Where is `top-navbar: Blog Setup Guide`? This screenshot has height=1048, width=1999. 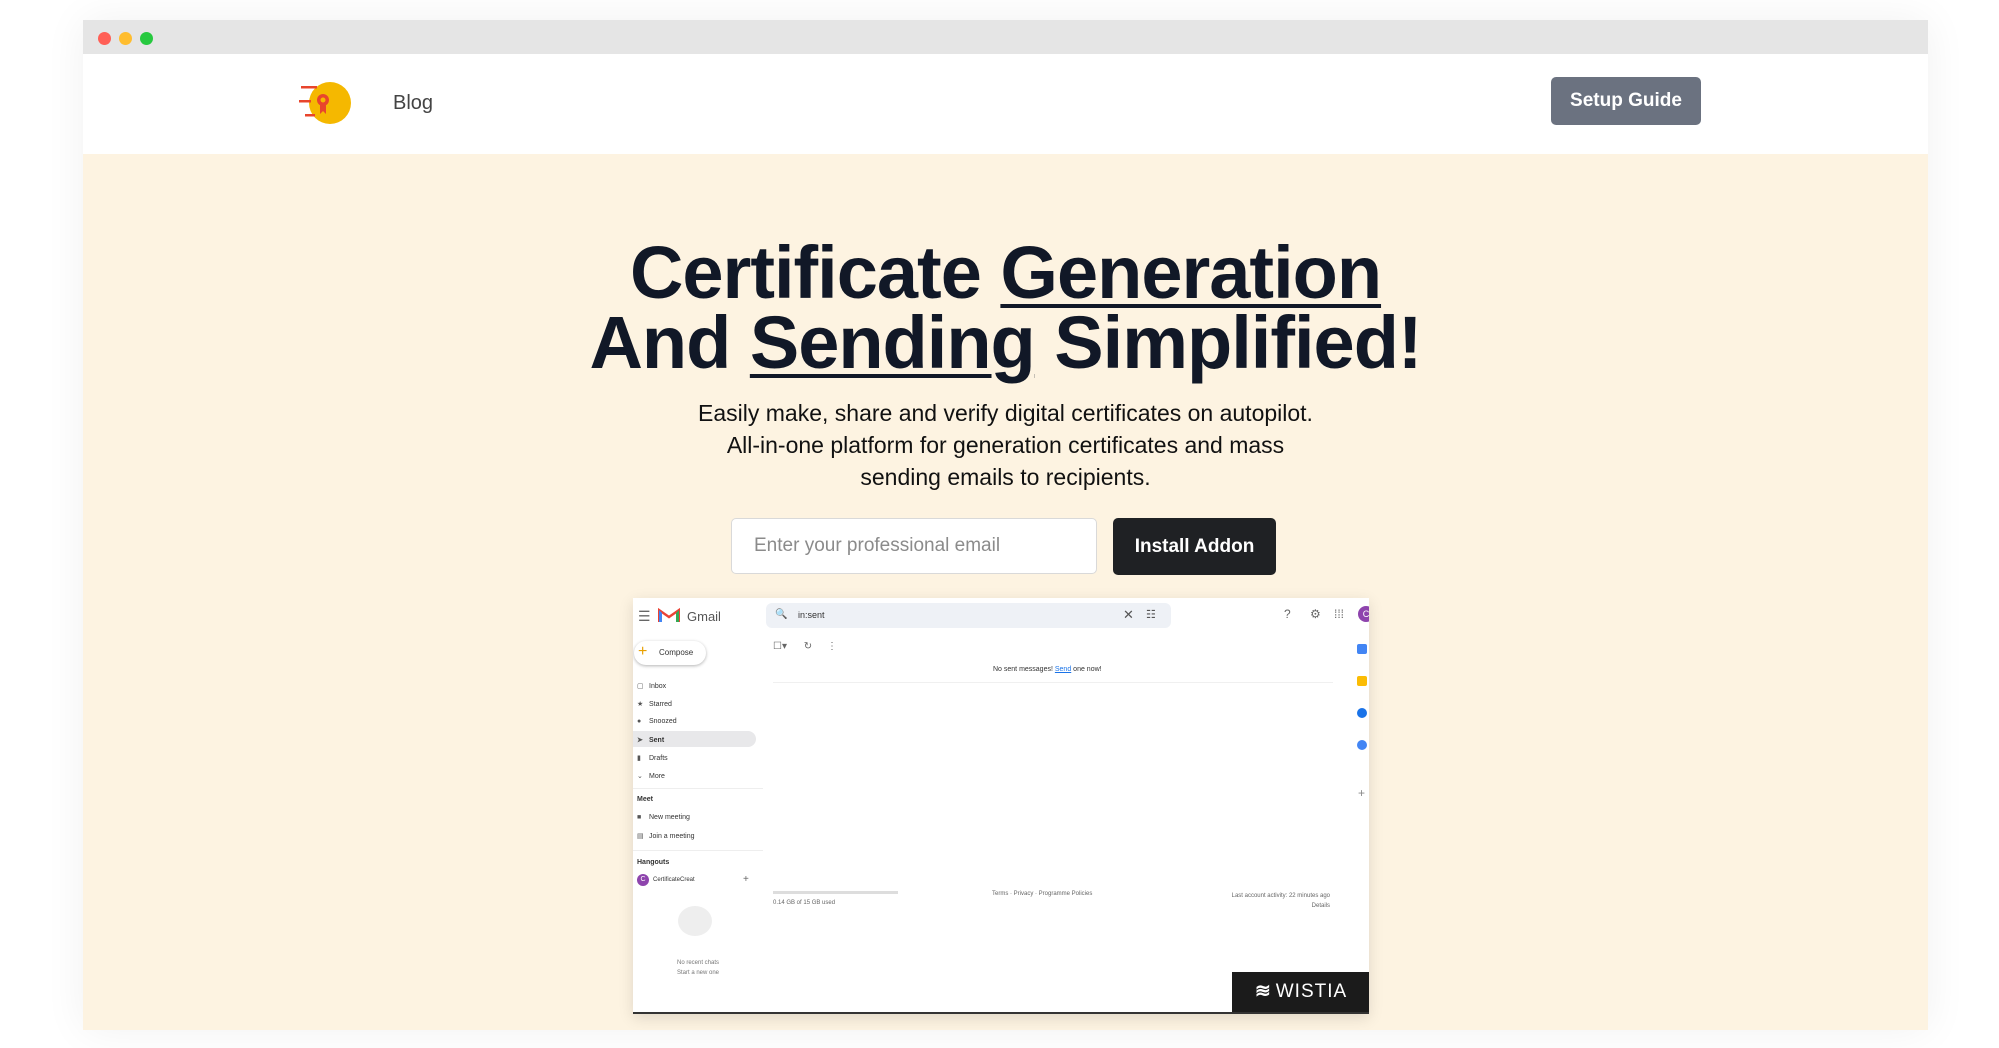
top-navbar: Blog Setup Guide is located at coordinates (1005, 104).